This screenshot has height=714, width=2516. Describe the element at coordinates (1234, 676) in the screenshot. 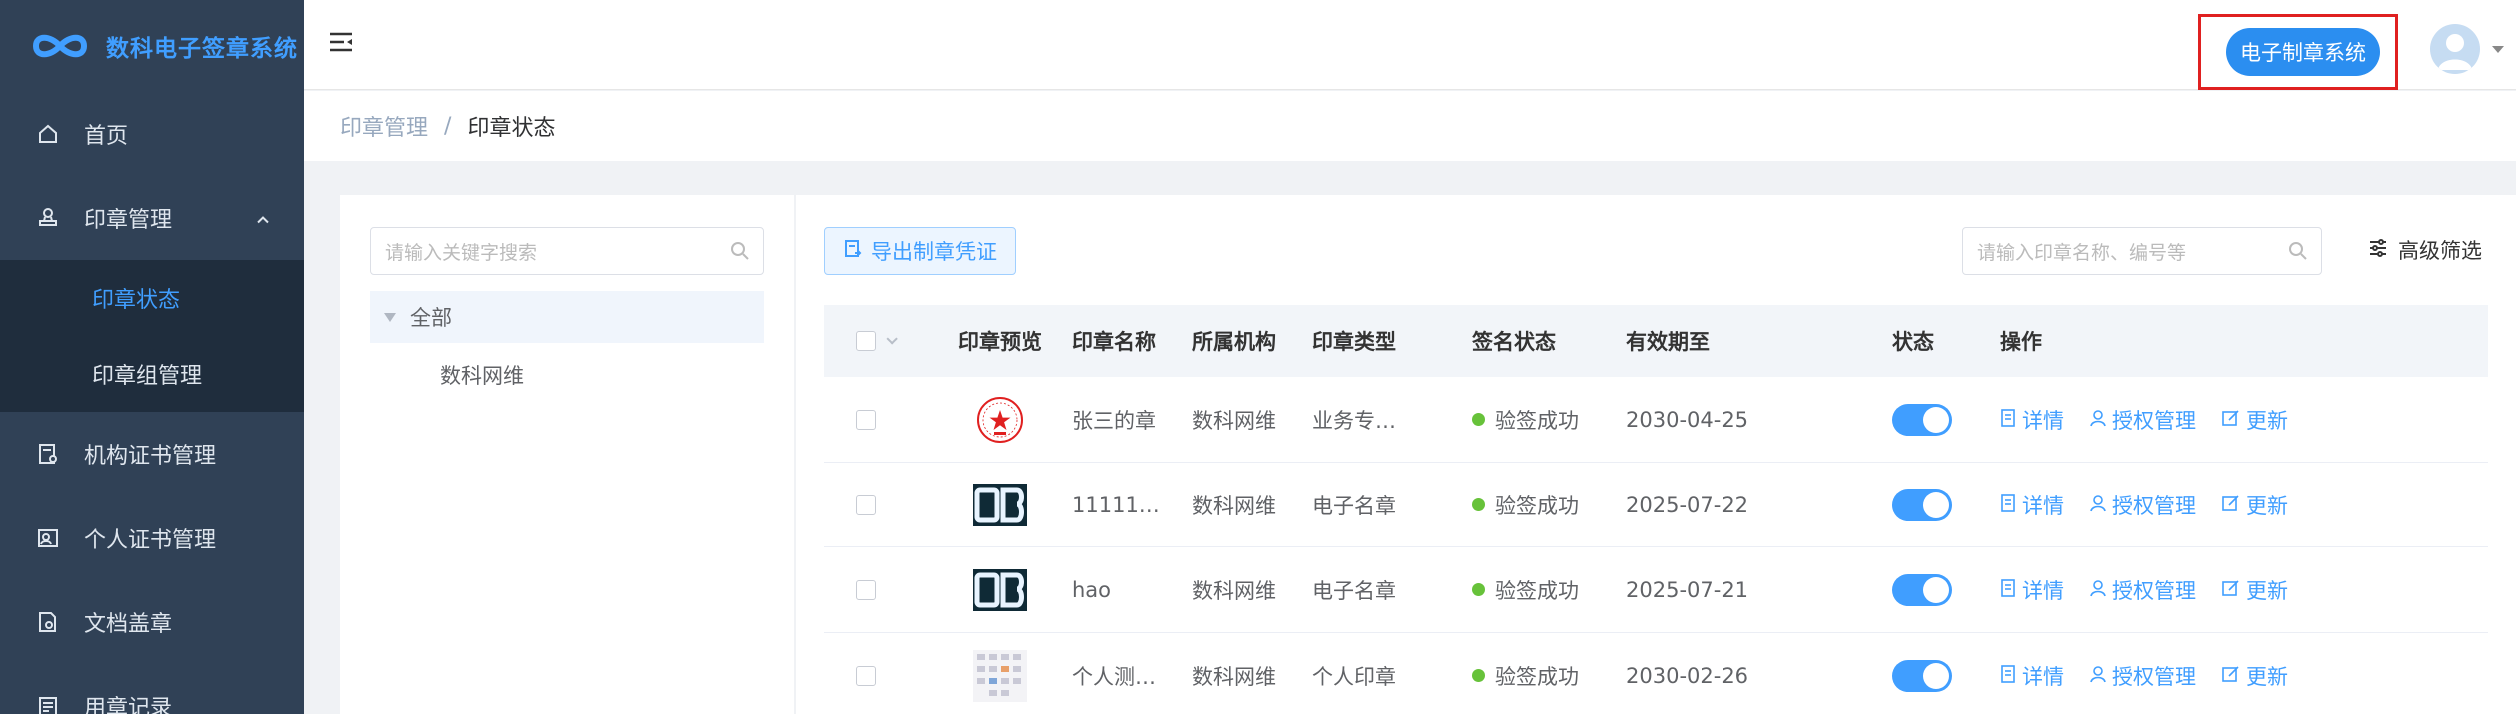

I see `row-org: 数科网维` at that location.